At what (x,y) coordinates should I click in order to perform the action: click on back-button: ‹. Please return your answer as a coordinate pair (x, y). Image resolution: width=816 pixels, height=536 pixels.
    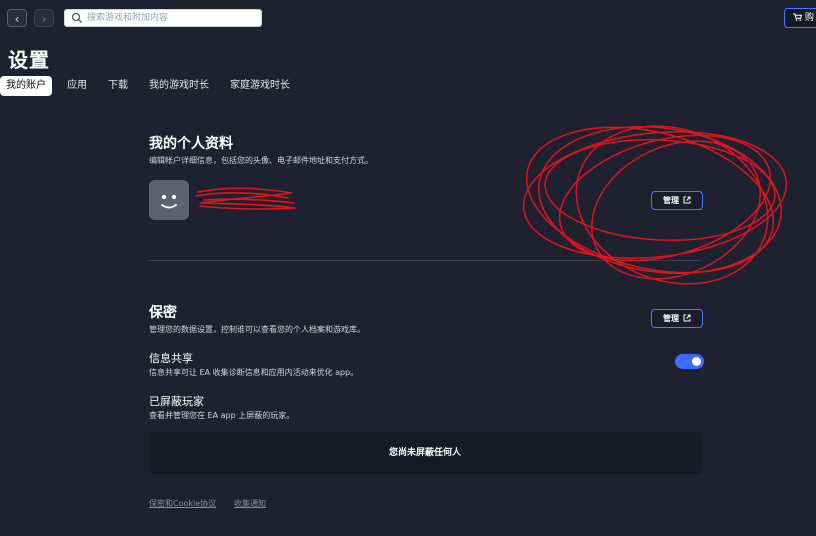
    Looking at the image, I should click on (17, 18).